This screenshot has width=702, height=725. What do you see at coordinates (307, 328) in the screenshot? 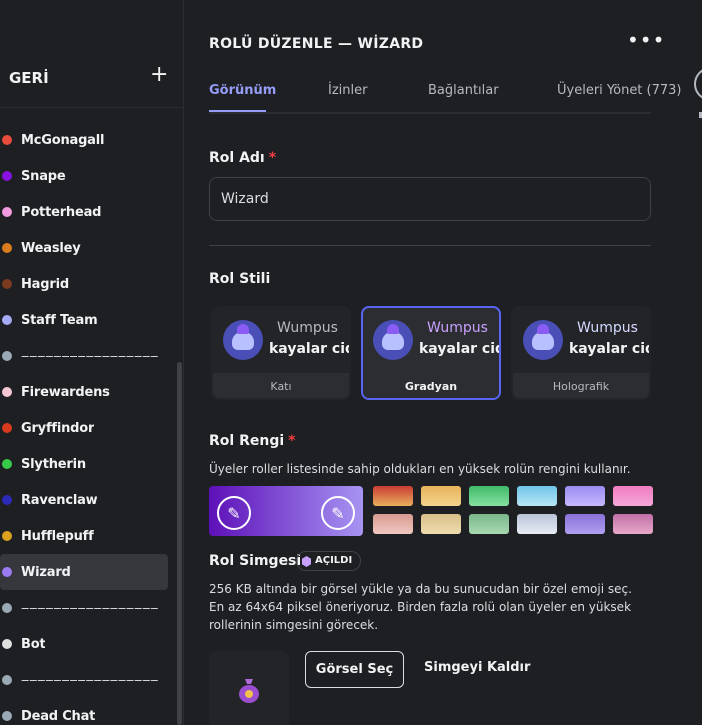
I see `preview-username: Wumpus` at bounding box center [307, 328].